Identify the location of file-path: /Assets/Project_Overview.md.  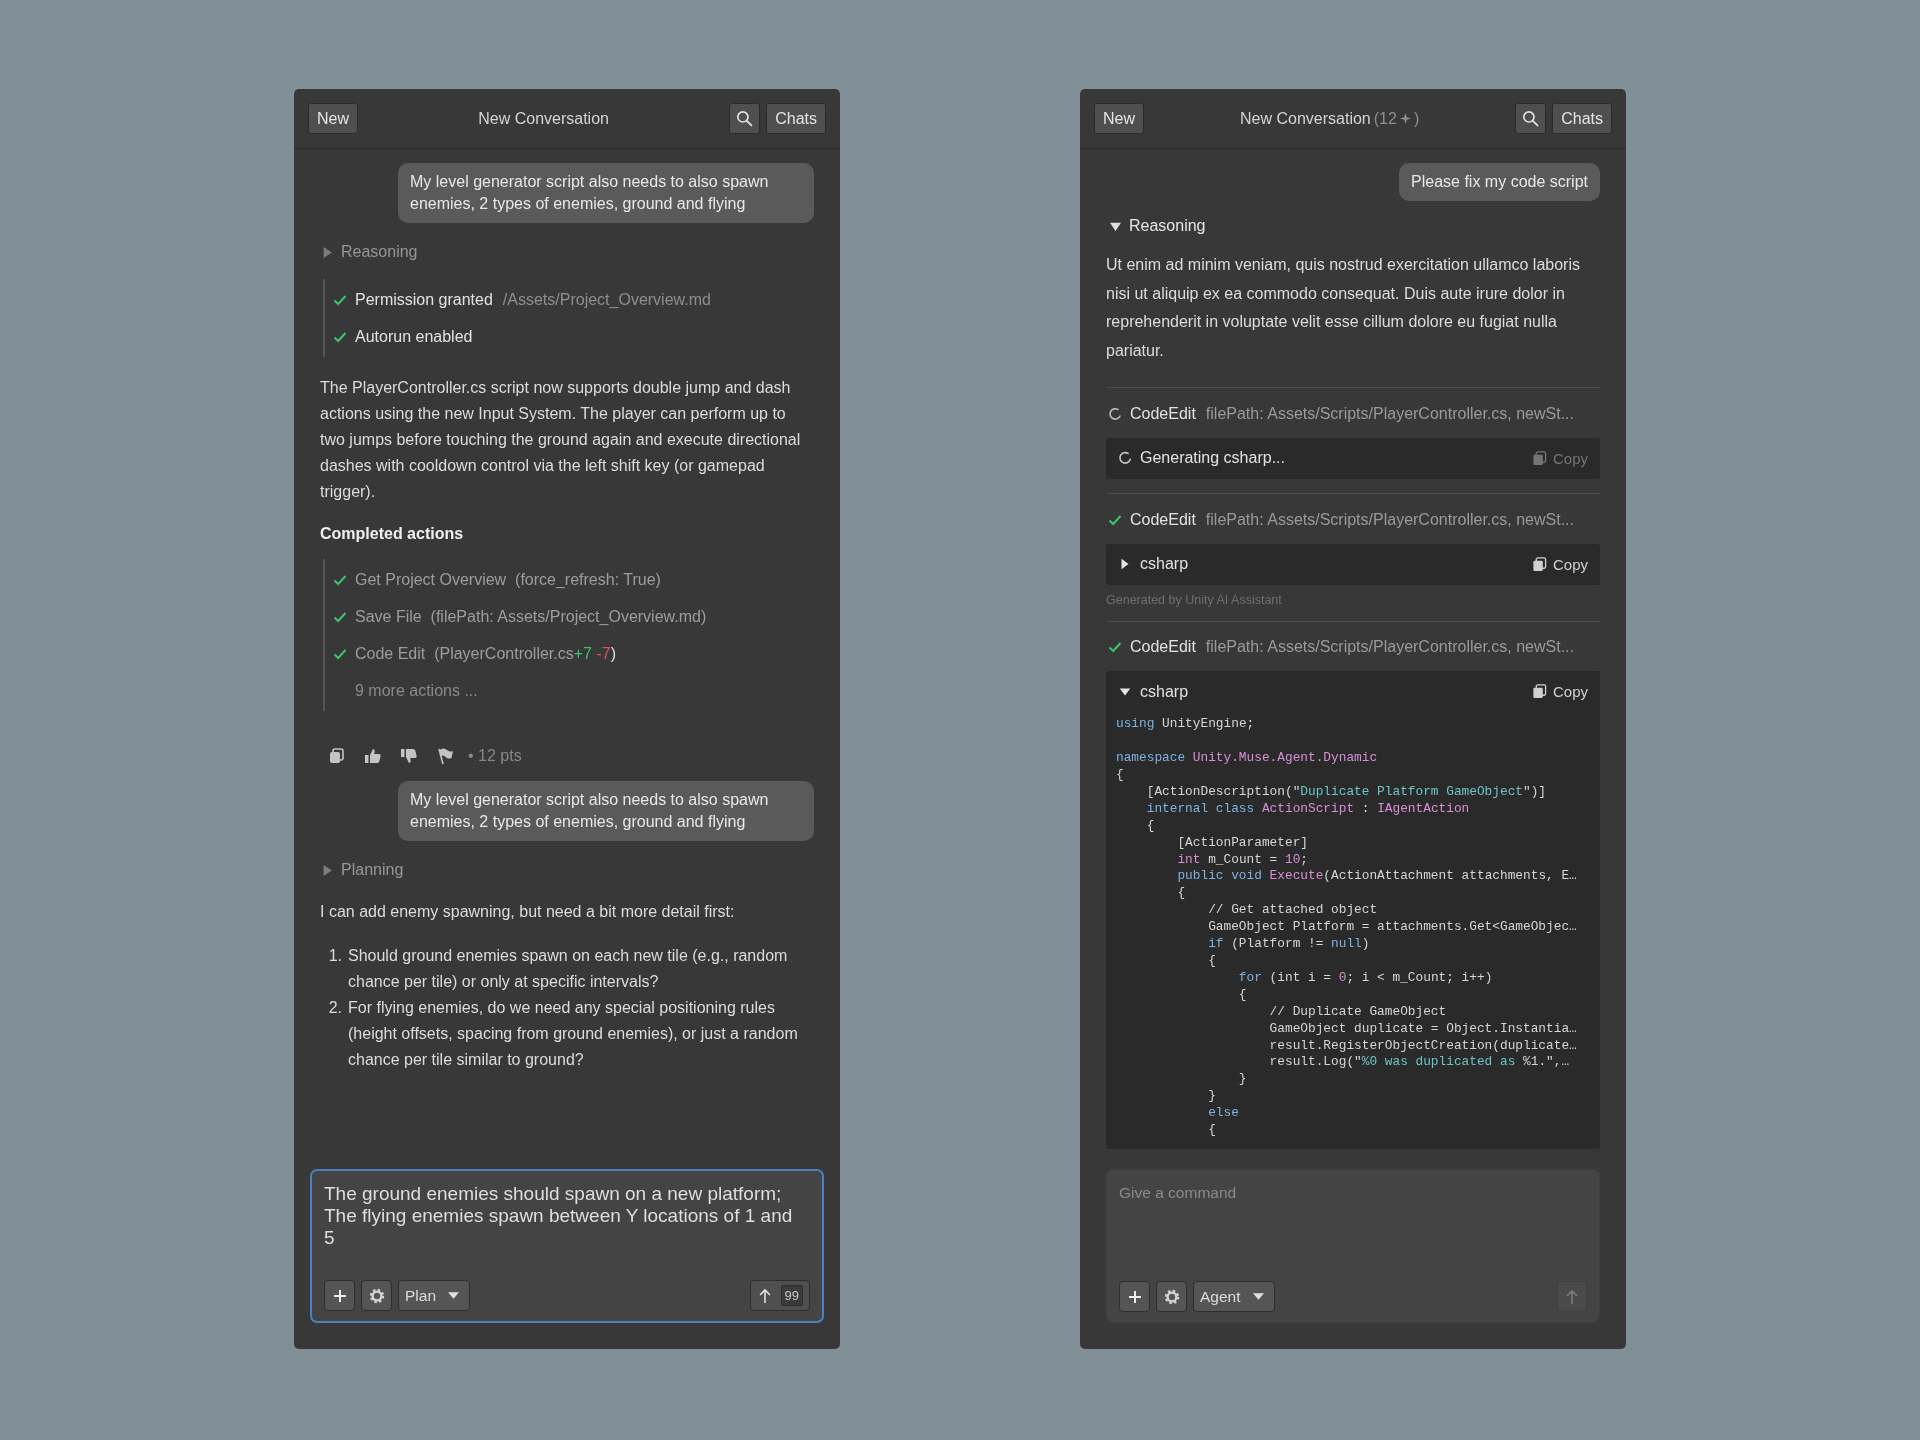
(606, 299).